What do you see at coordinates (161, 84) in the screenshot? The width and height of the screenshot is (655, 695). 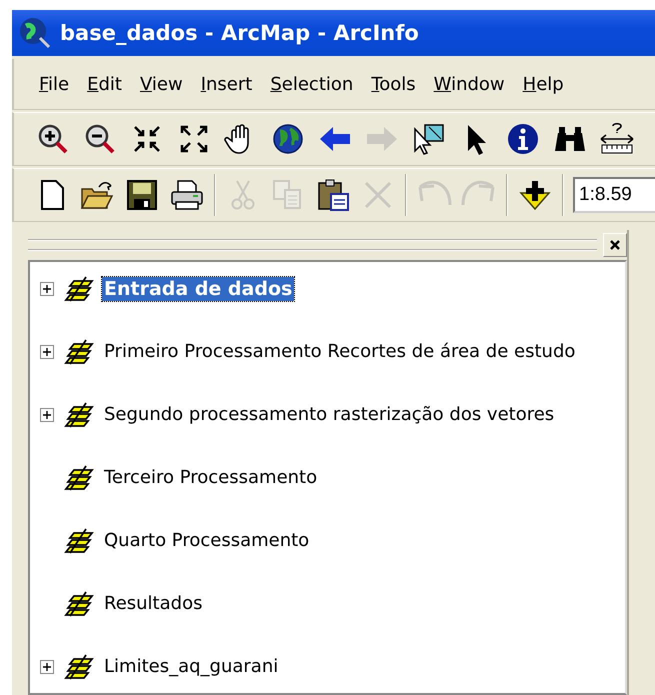 I see `menu-item: View` at bounding box center [161, 84].